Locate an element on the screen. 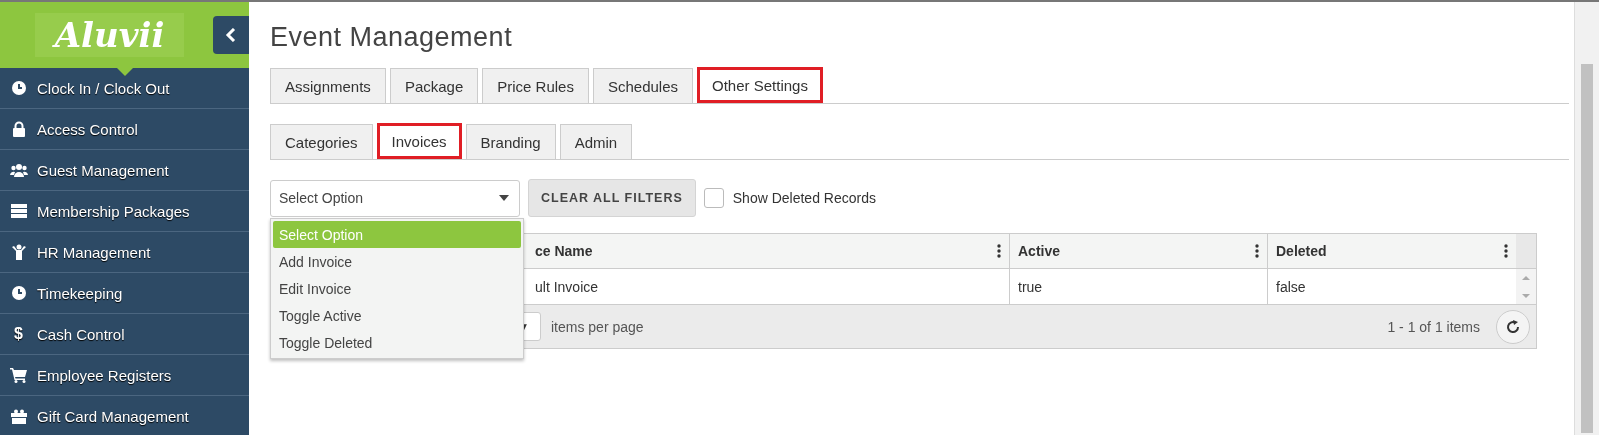  collapse-button is located at coordinates (231, 35).